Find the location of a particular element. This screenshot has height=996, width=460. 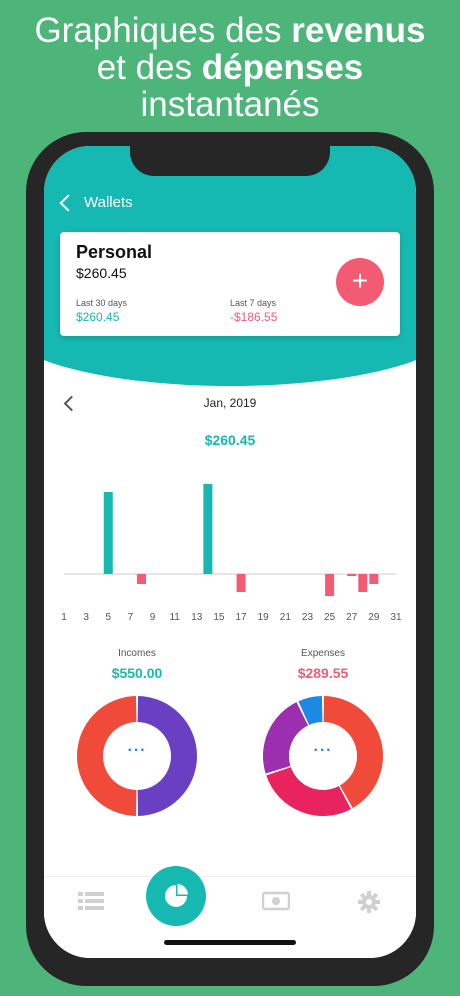

headline-text: instantanés is located at coordinates (230, 104).